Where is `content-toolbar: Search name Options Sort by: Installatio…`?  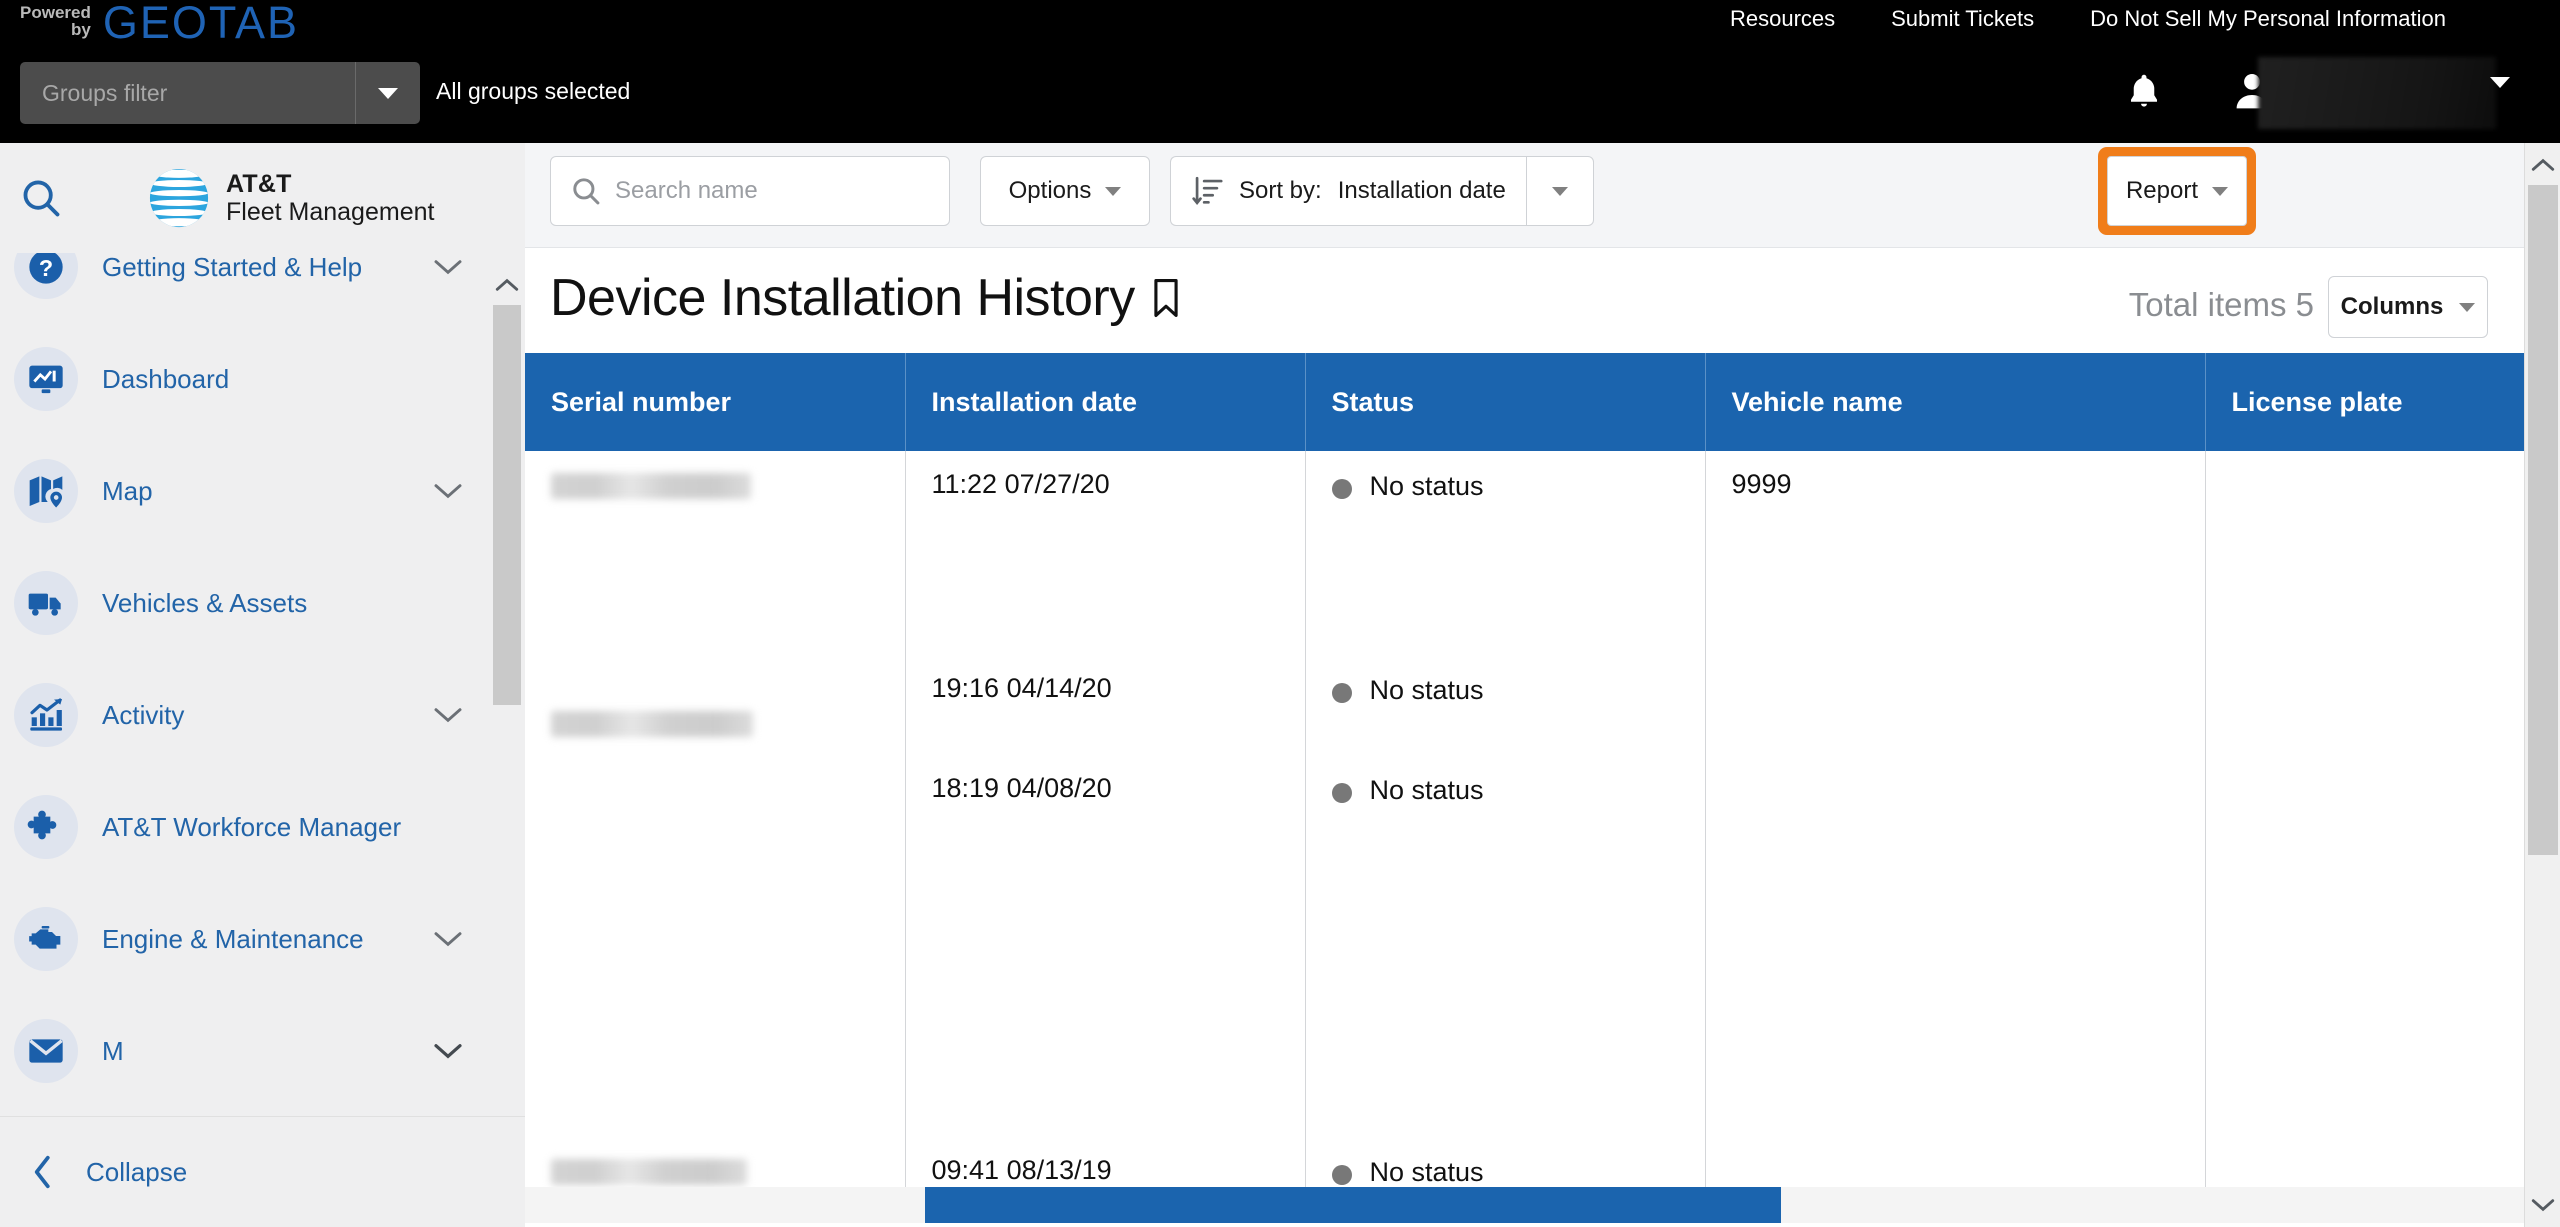 content-toolbar: Search name Options Sort by: Installatio… is located at coordinates (1524, 195).